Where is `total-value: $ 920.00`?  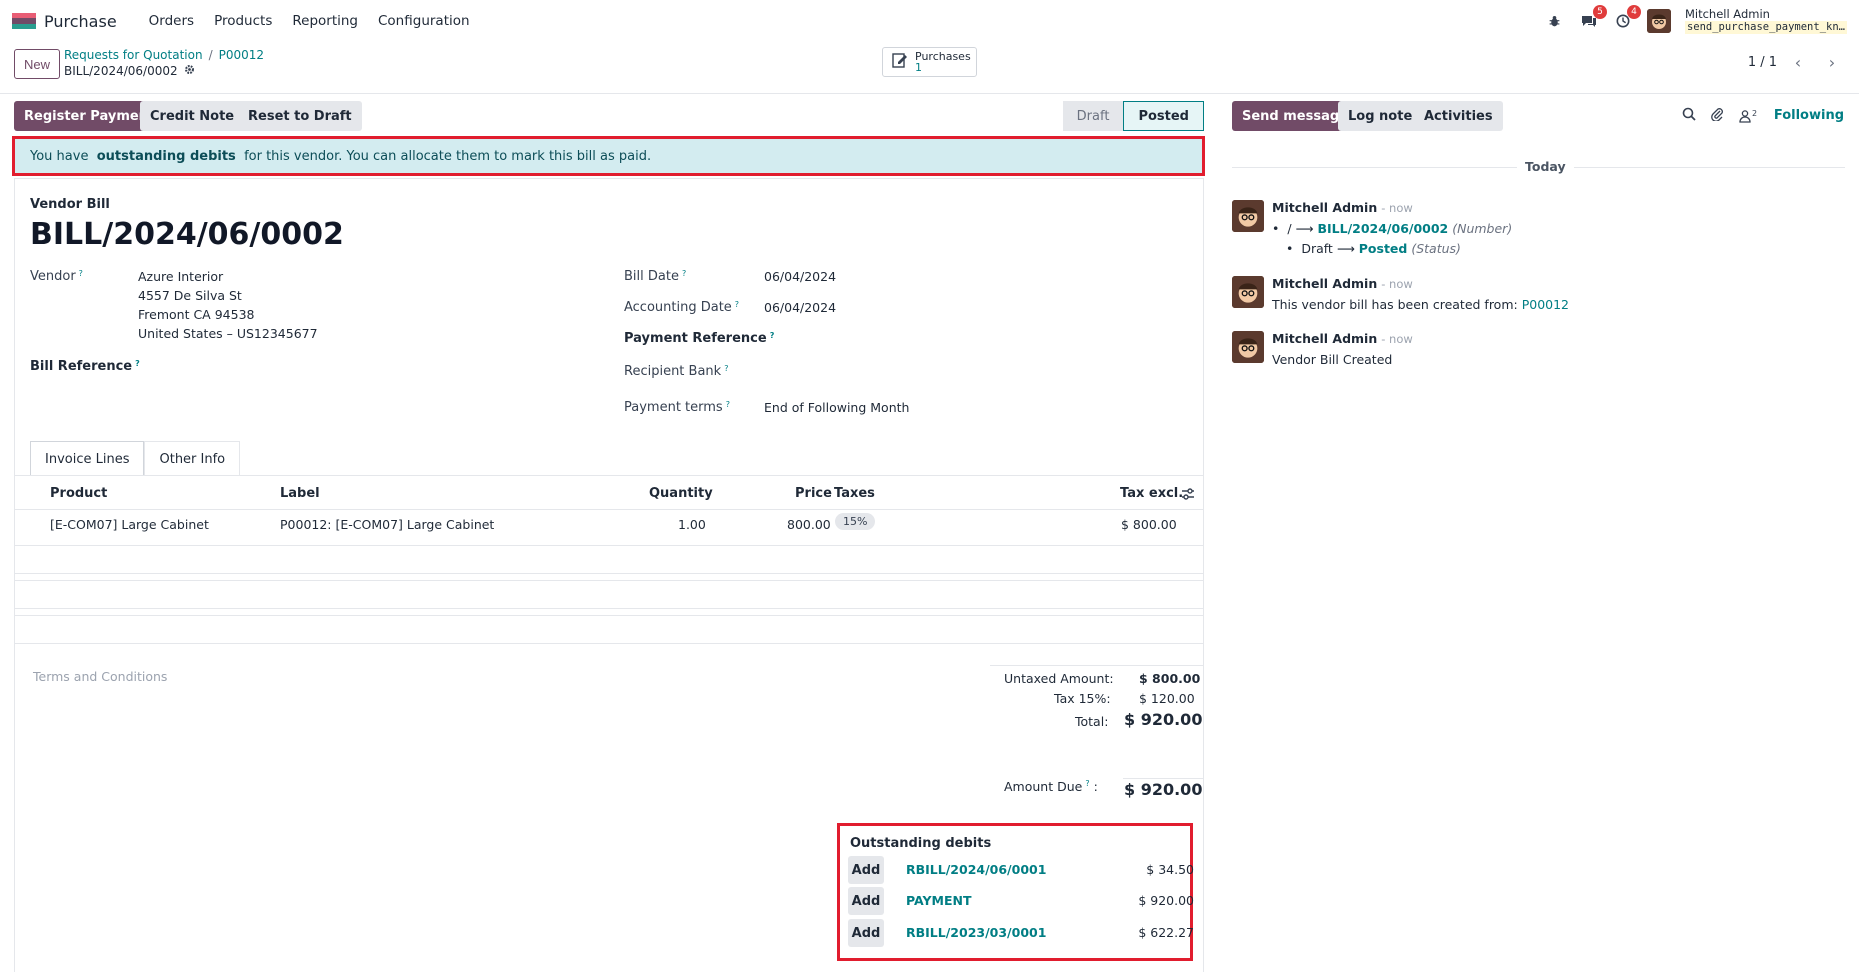 total-value: $ 920.00 is located at coordinates (1163, 719).